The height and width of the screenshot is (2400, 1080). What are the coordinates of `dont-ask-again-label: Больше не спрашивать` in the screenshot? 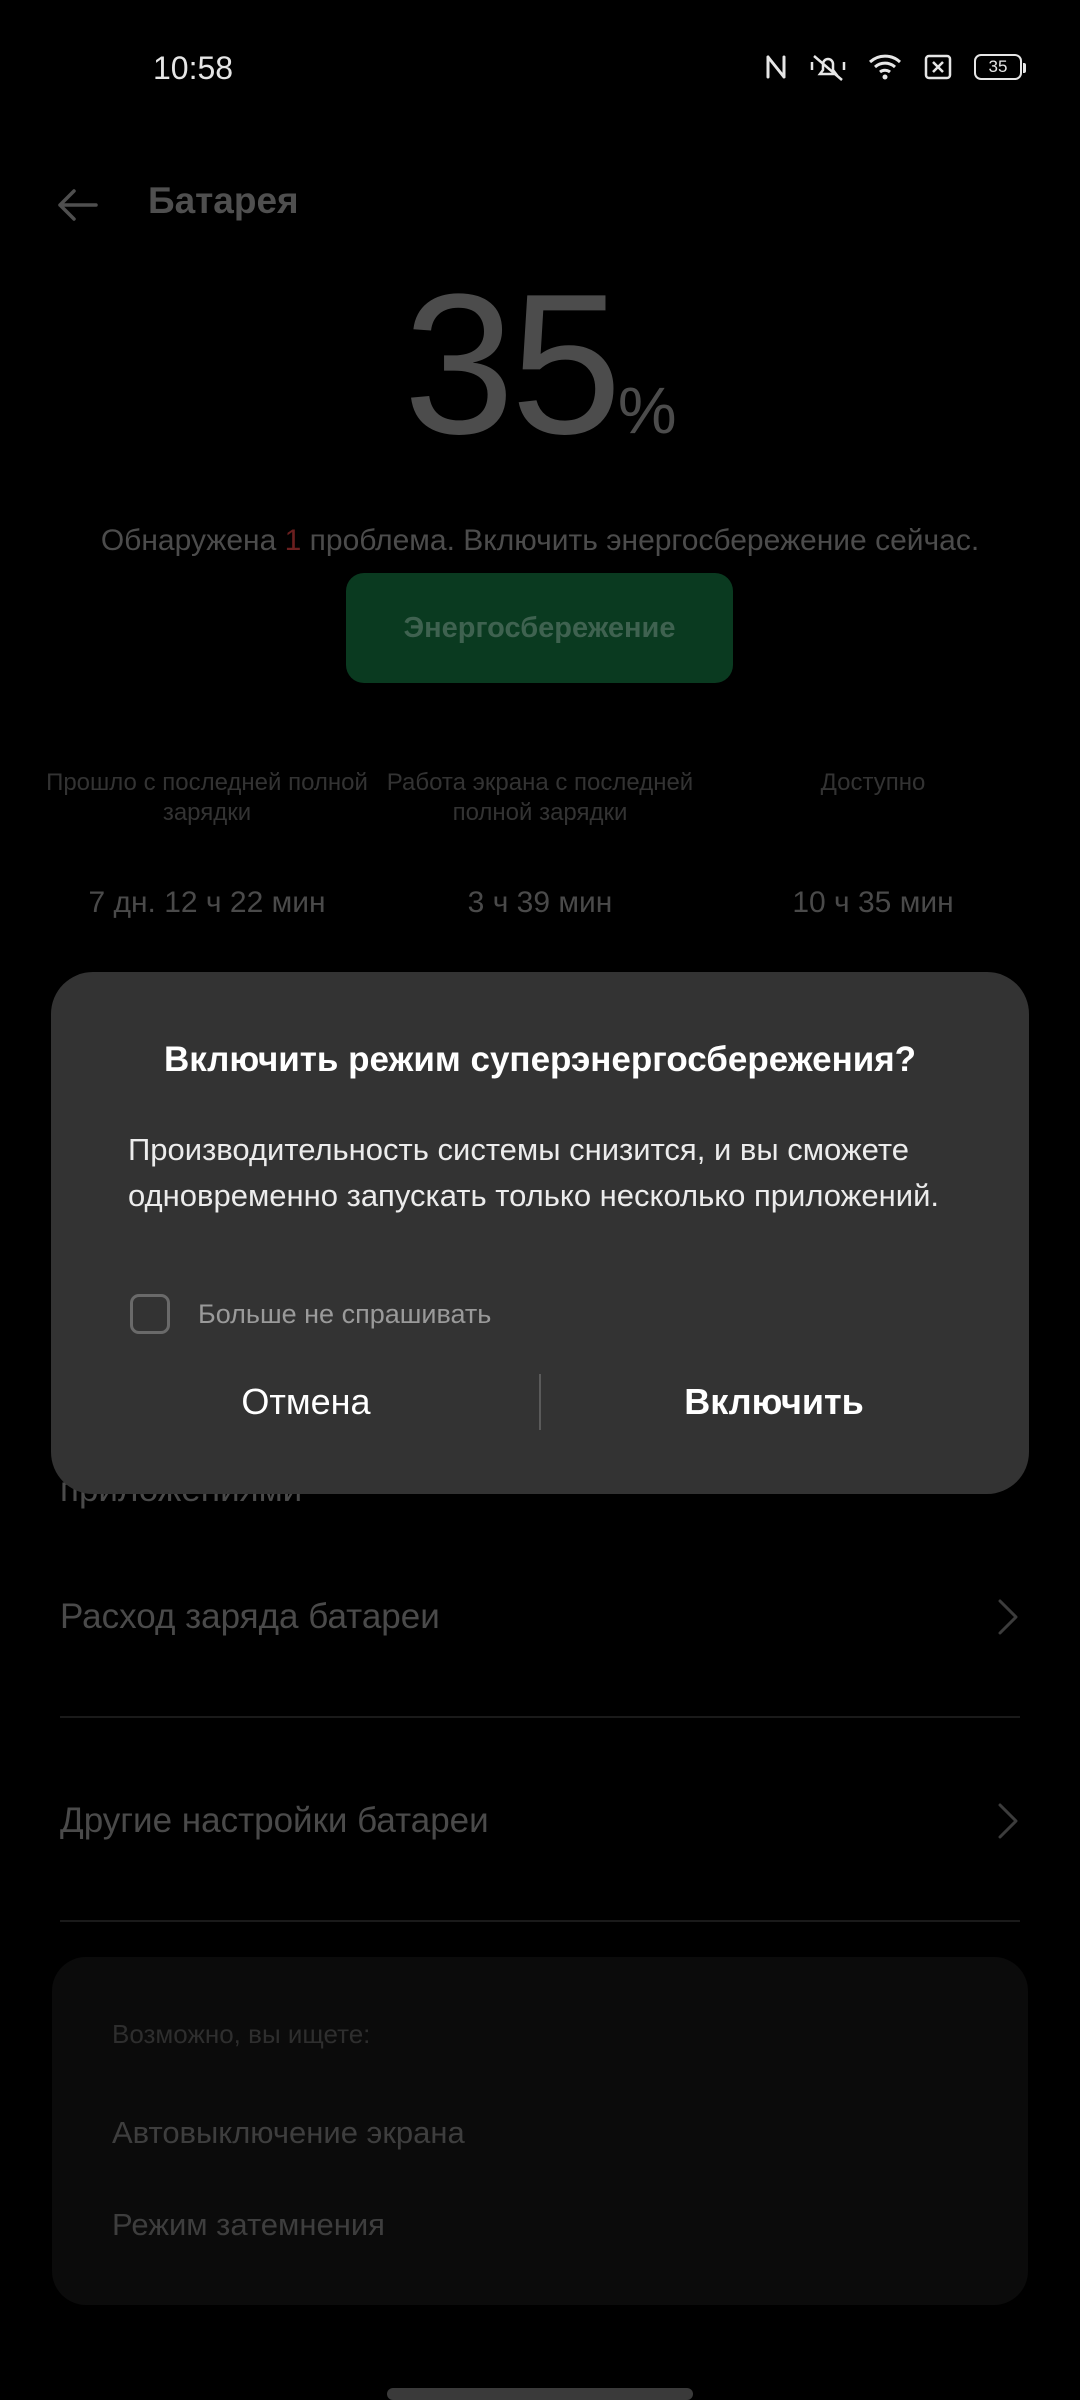 It's located at (344, 1314).